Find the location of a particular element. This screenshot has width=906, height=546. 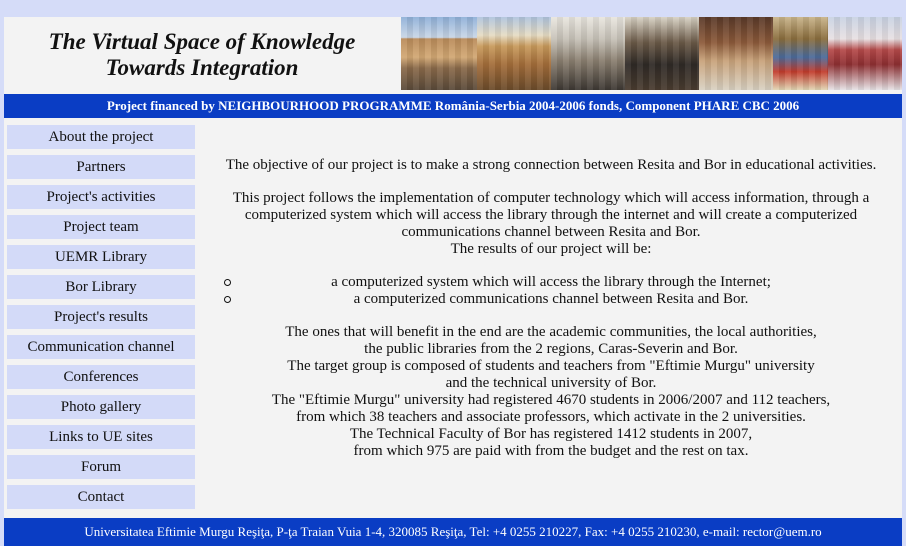

nav-about-the-project: About the project is located at coordinates (101, 137).